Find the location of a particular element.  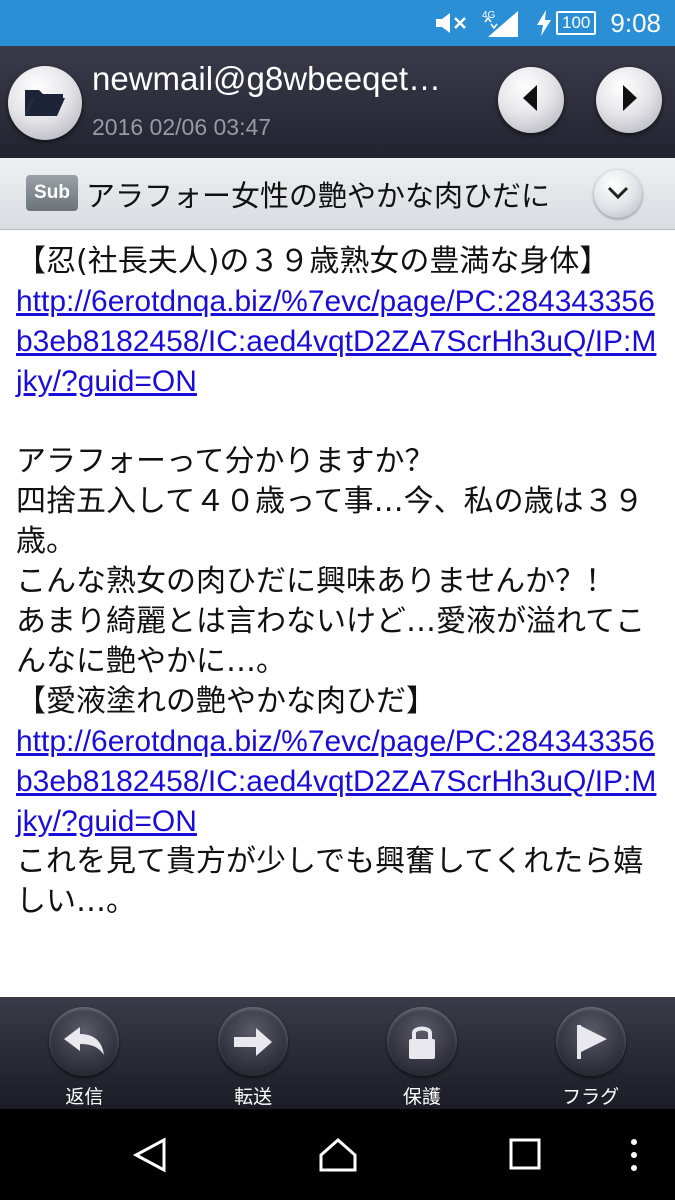

reply-icon is located at coordinates (84, 1041).